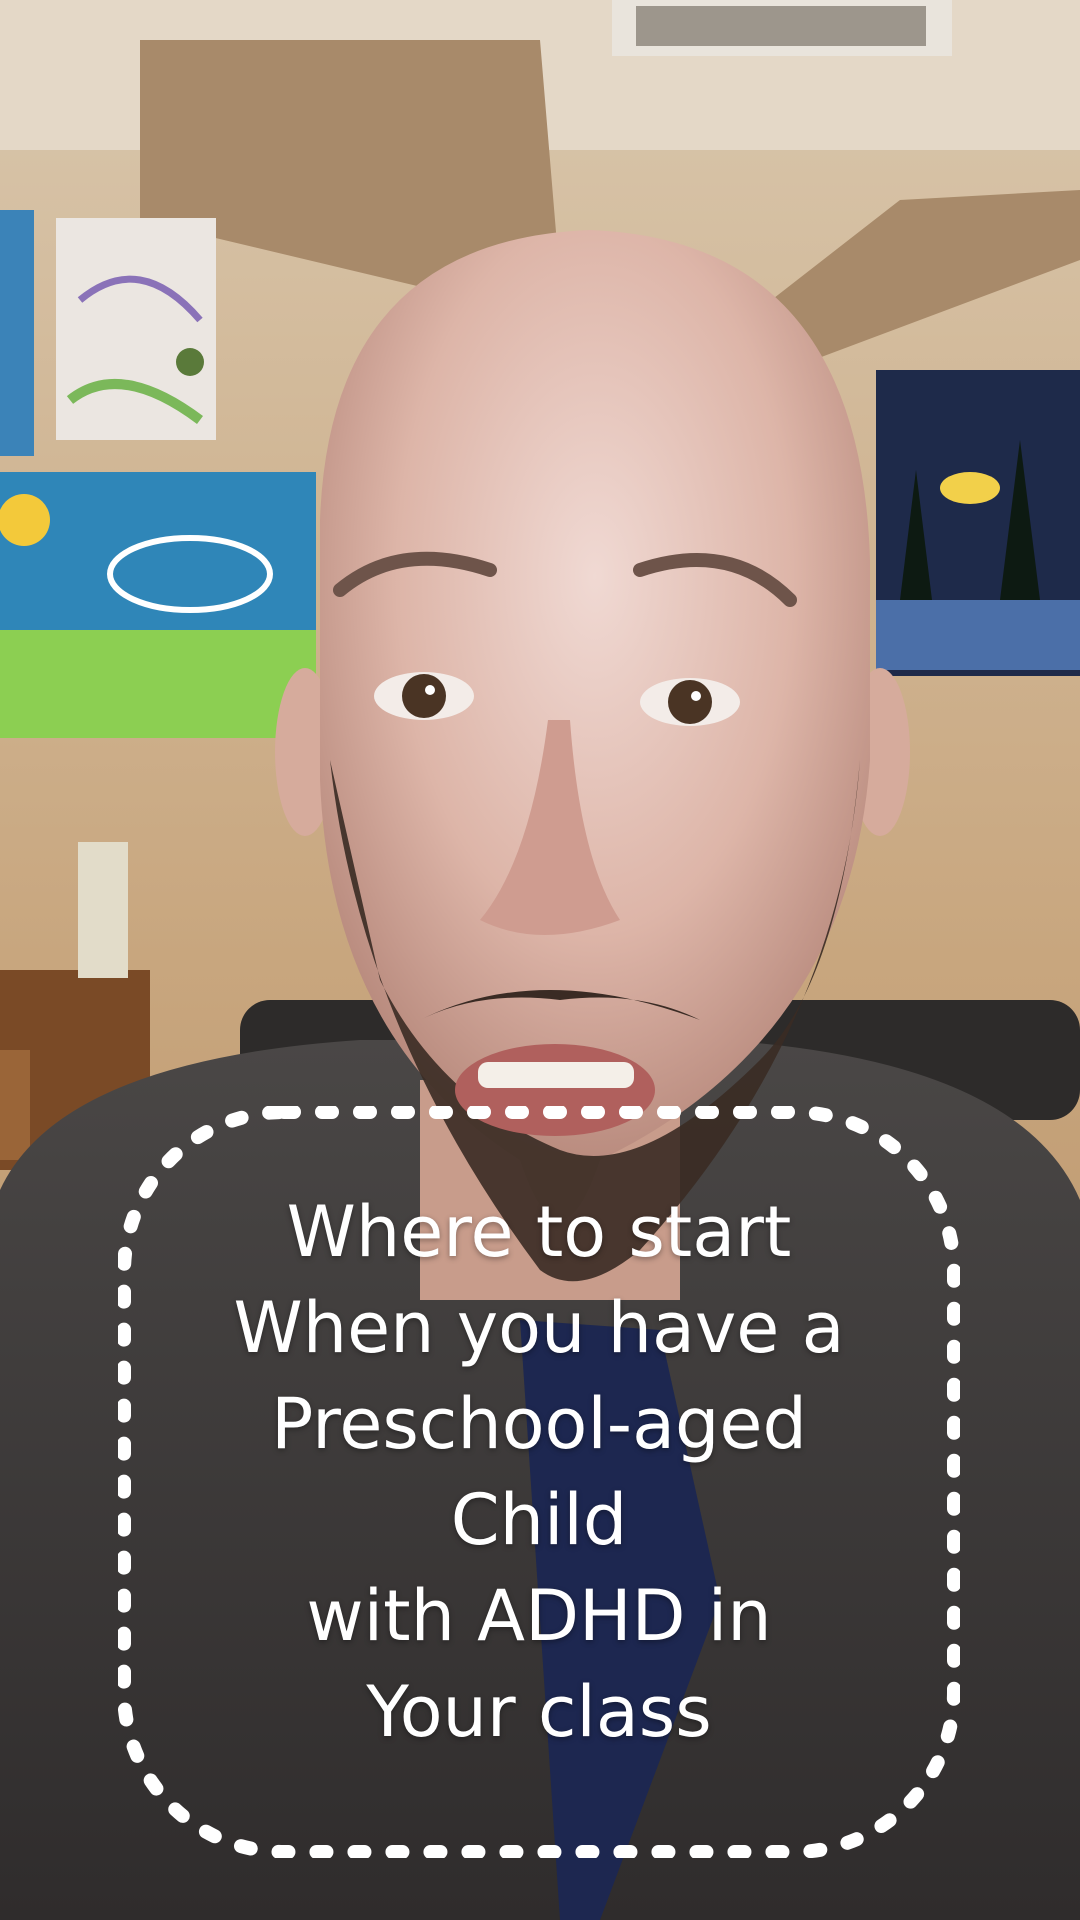  Describe the element at coordinates (539, 1616) in the screenshot. I see `caption-line: with ADHD in` at that location.